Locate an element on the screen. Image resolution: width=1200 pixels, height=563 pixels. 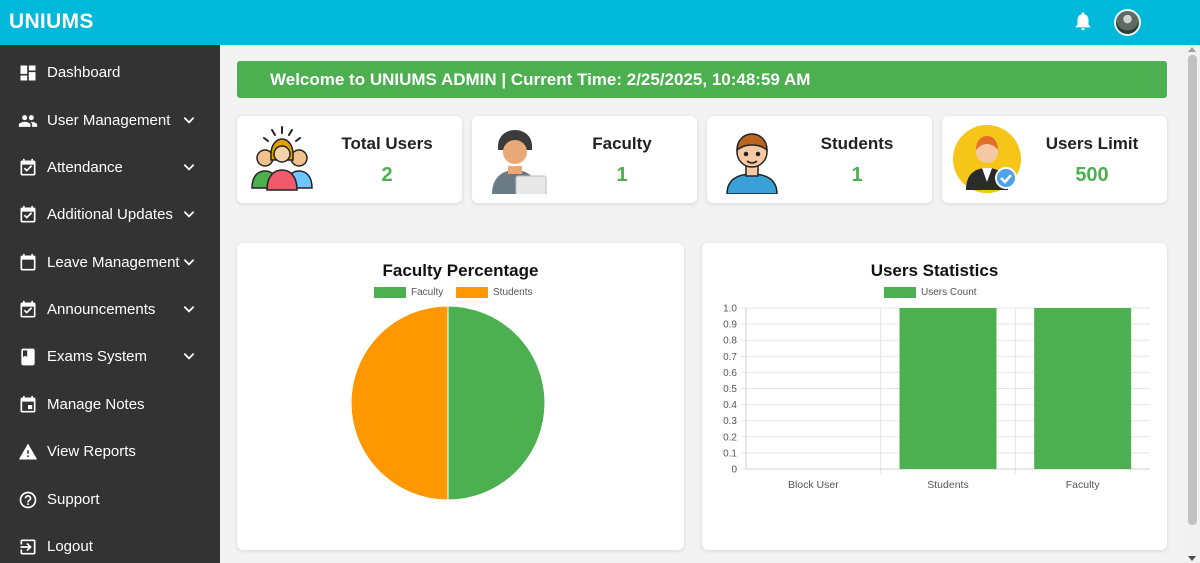
people-icon is located at coordinates (28, 121).